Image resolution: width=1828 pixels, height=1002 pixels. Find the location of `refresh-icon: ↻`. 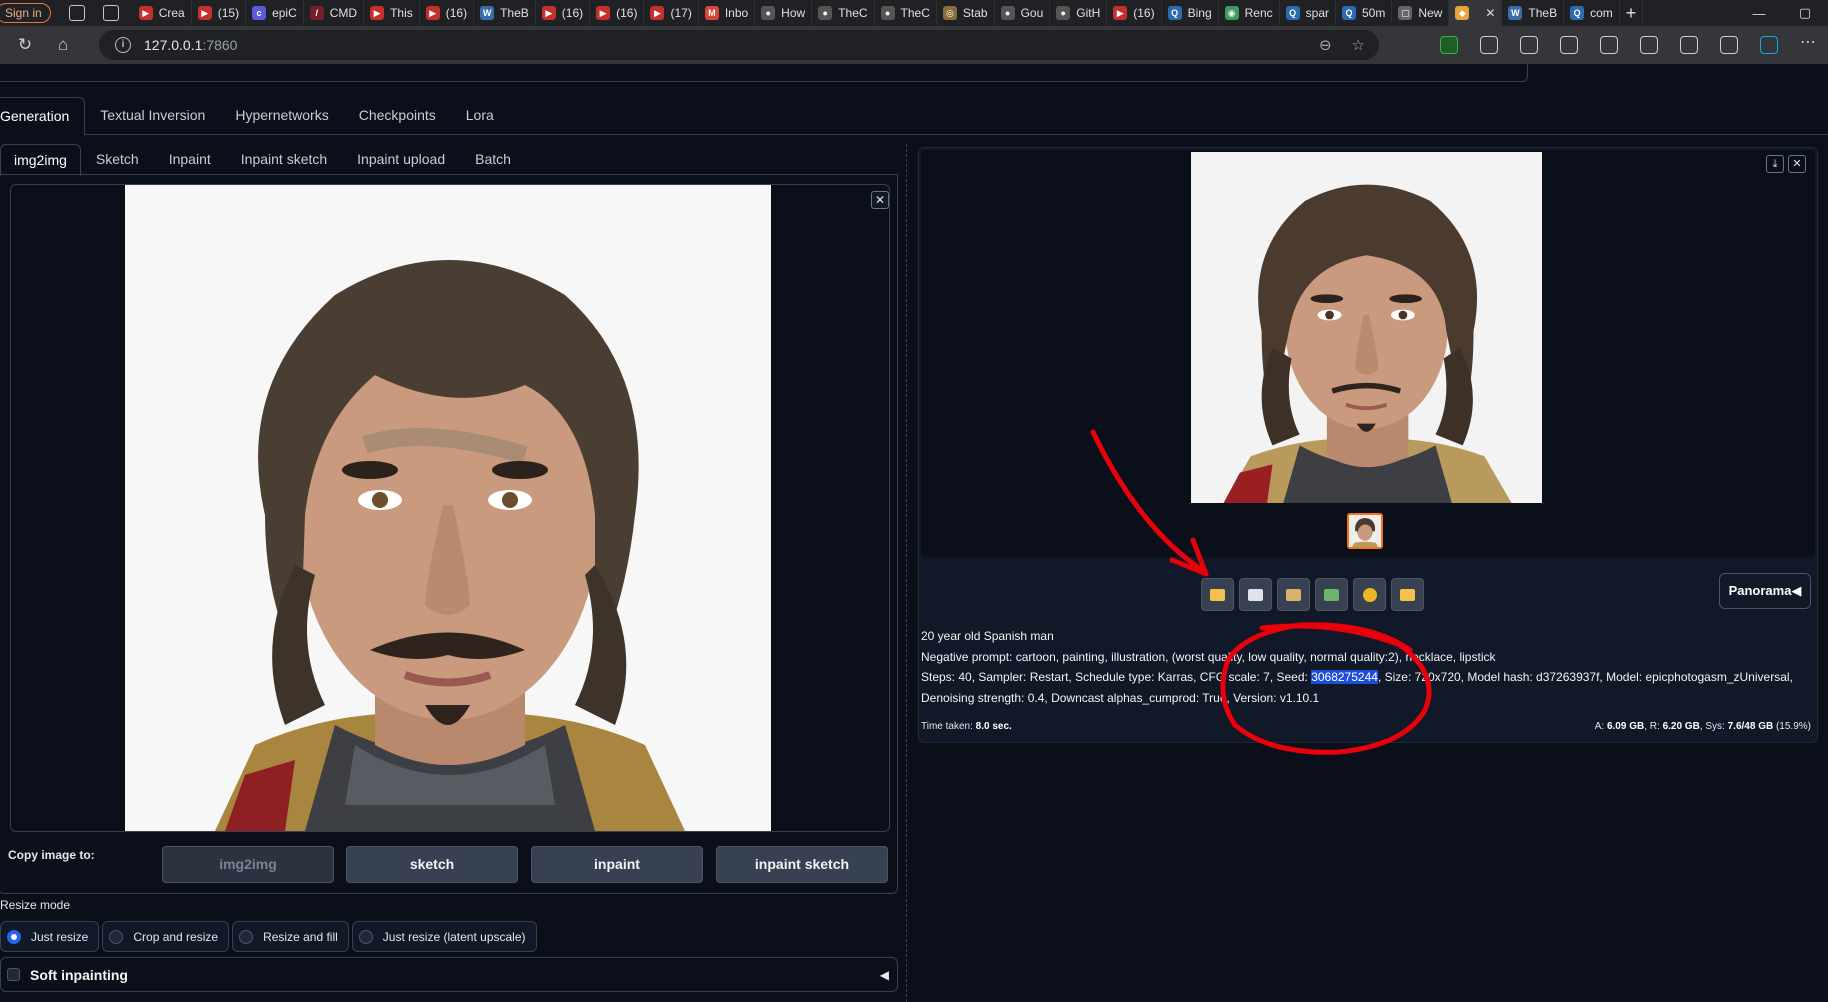

refresh-icon: ↻ is located at coordinates (25, 45).